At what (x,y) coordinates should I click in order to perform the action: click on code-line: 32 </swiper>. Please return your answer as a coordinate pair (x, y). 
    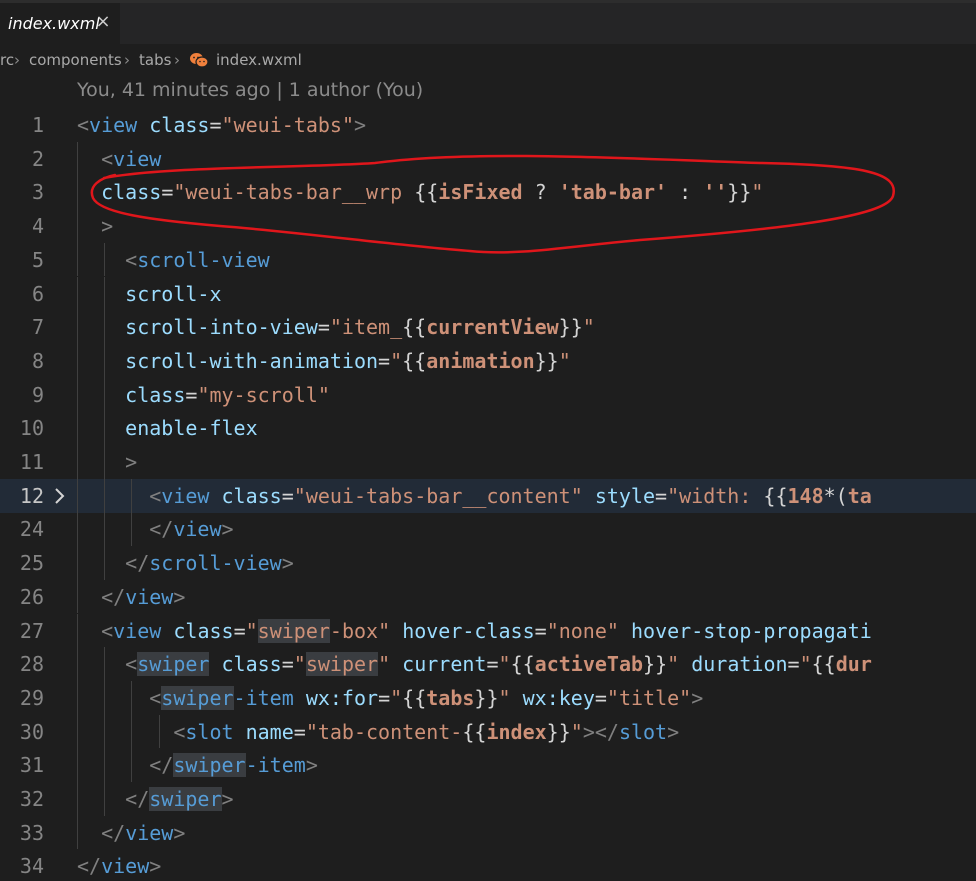
    Looking at the image, I should click on (488, 799).